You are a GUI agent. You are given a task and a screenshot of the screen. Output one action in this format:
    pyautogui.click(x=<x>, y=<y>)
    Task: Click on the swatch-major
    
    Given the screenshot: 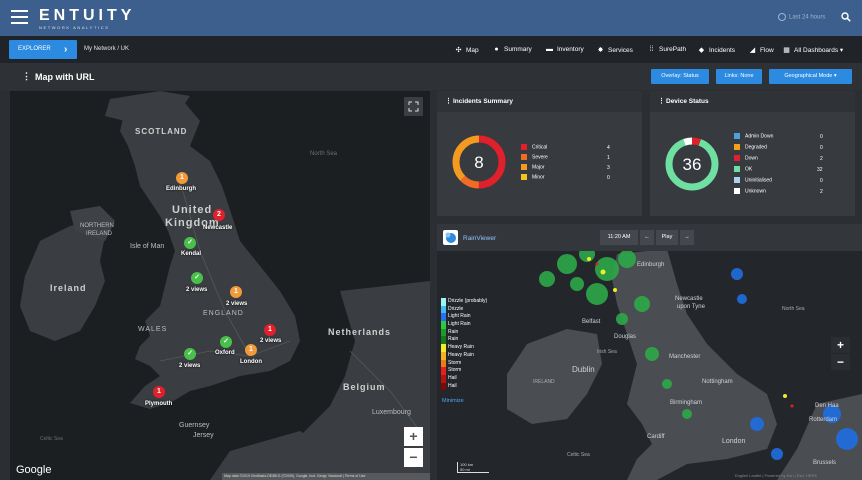 What is the action you would take?
    pyautogui.click(x=524, y=167)
    